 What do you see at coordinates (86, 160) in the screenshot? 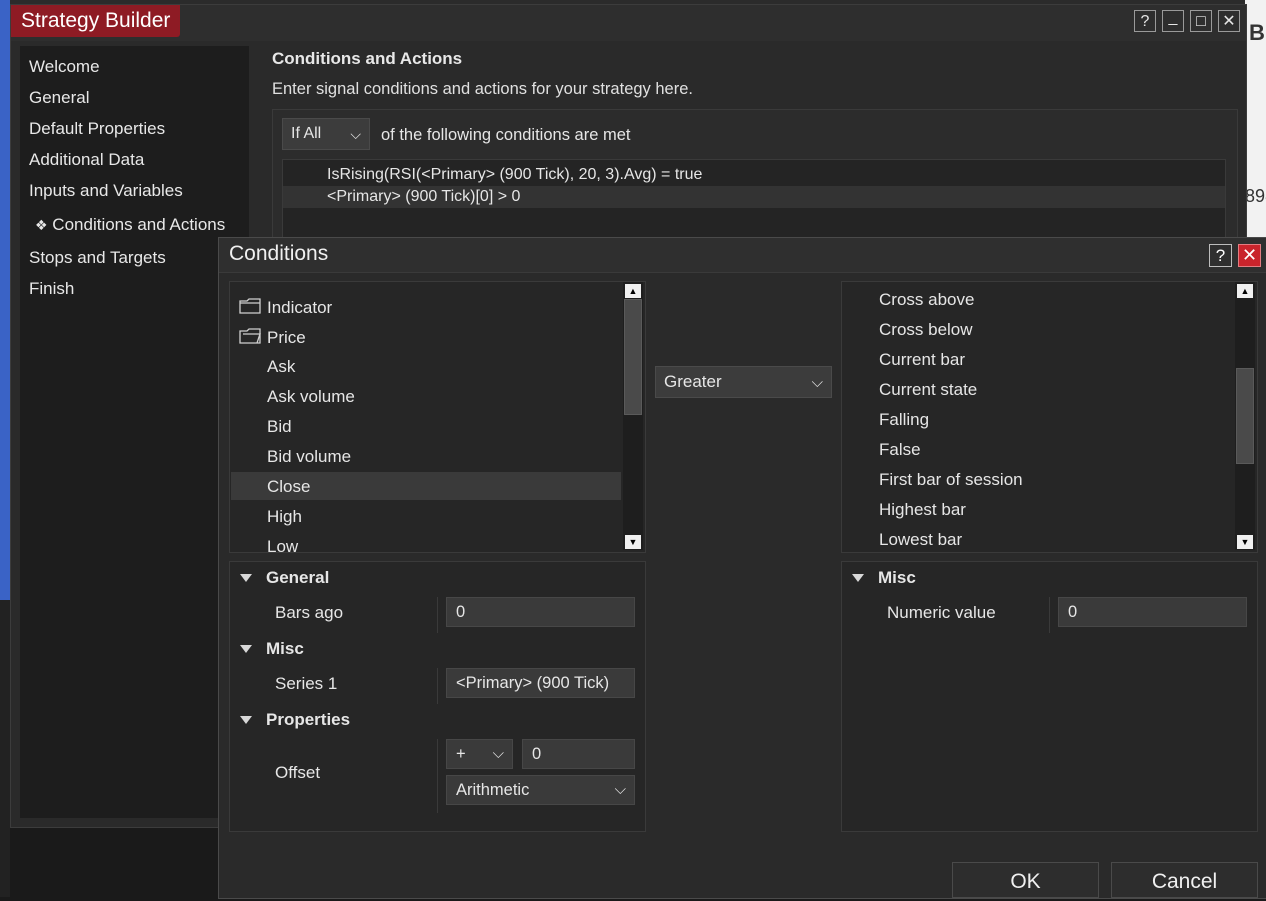
I see `nav-additional-data: Additional Data` at bounding box center [86, 160].